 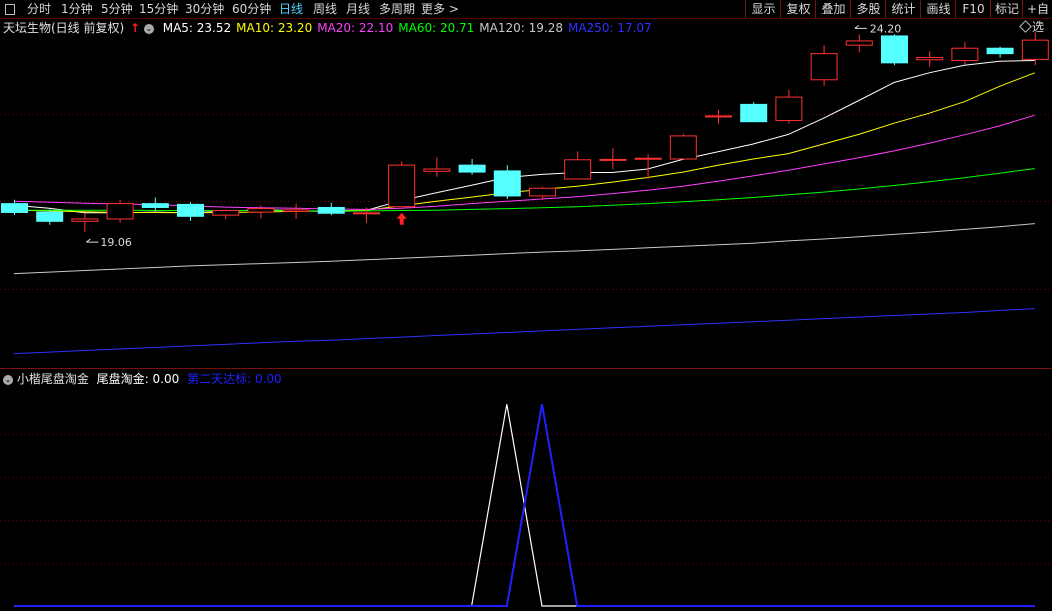 I want to click on period-tab-3: 15分钟, so click(x=158, y=9).